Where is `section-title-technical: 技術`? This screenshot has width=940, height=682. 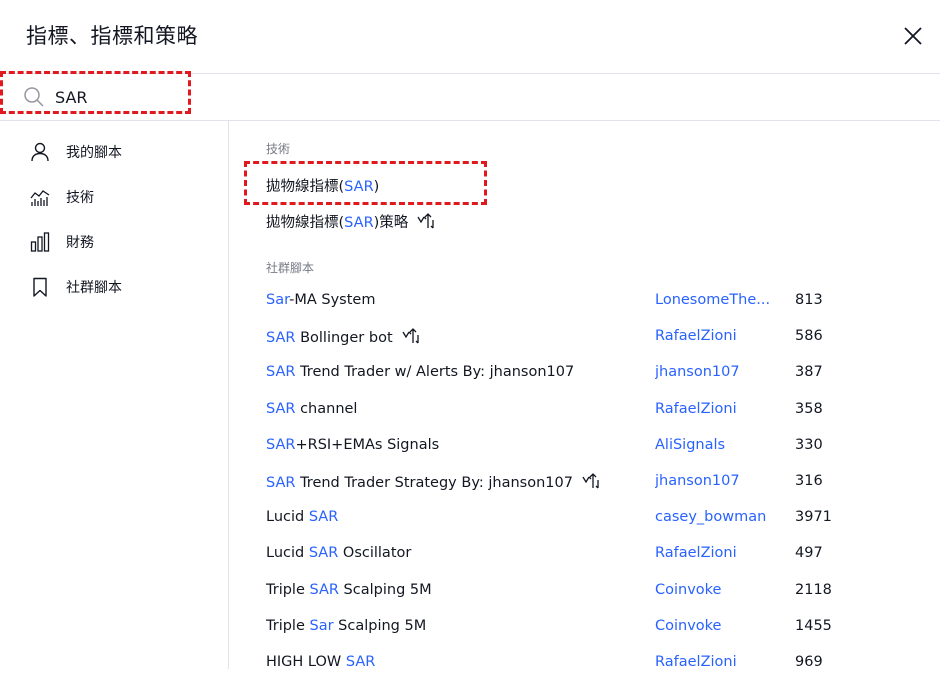 section-title-technical: 技術 is located at coordinates (278, 149).